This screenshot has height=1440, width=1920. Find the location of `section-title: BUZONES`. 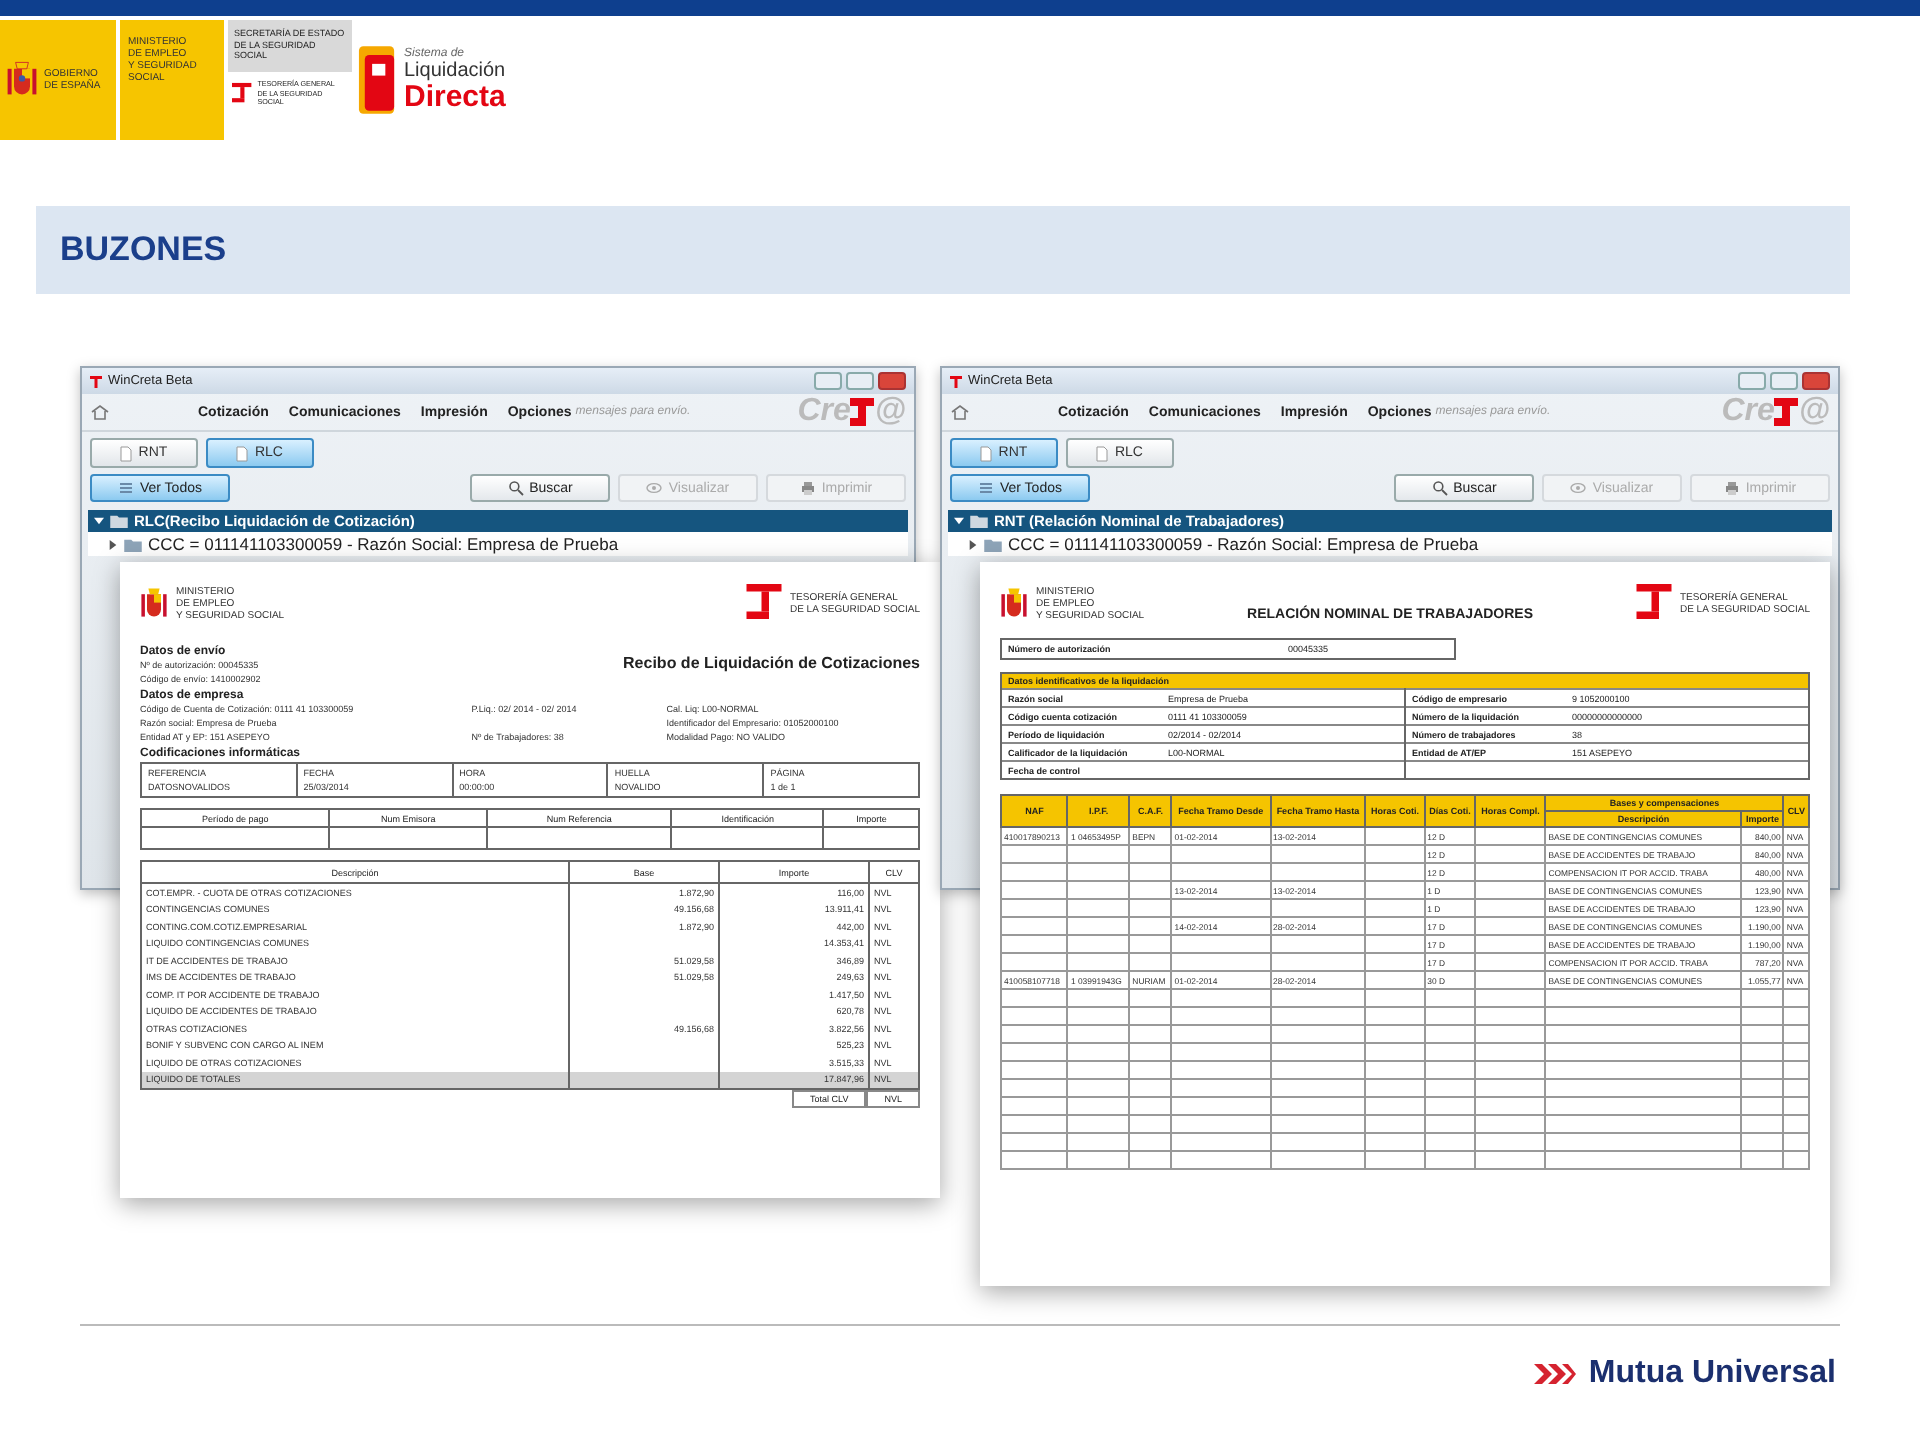

section-title: BUZONES is located at coordinates (143, 250).